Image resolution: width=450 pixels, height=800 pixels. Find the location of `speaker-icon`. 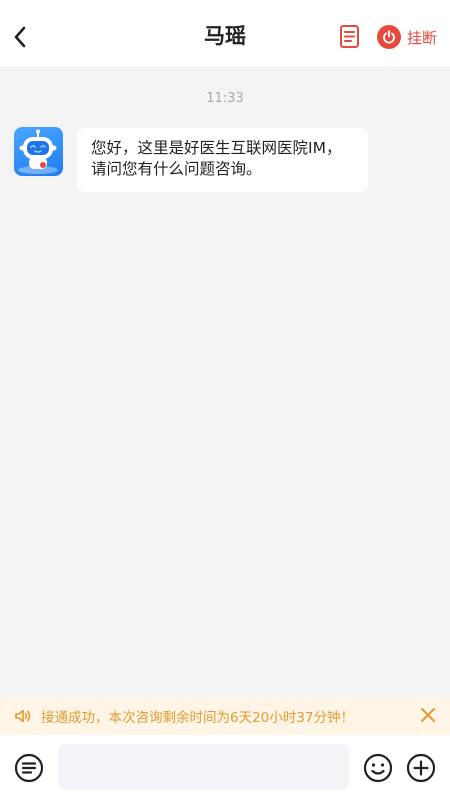

speaker-icon is located at coordinates (23, 716).